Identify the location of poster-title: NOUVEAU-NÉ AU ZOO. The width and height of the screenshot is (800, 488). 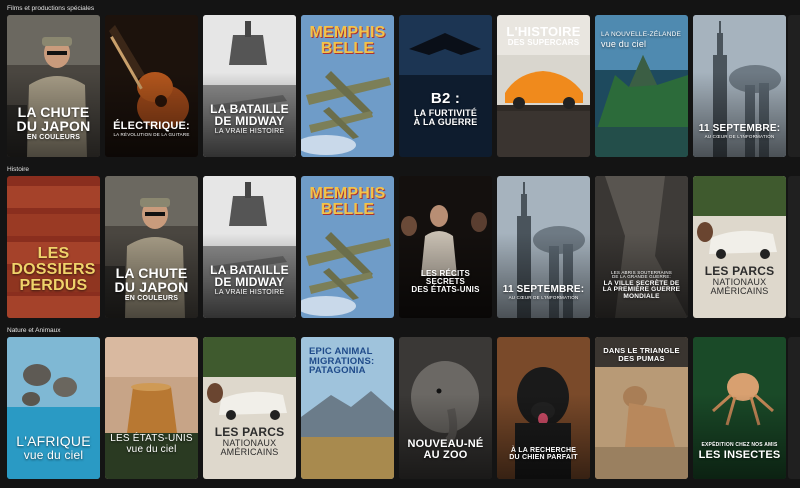
(445, 449).